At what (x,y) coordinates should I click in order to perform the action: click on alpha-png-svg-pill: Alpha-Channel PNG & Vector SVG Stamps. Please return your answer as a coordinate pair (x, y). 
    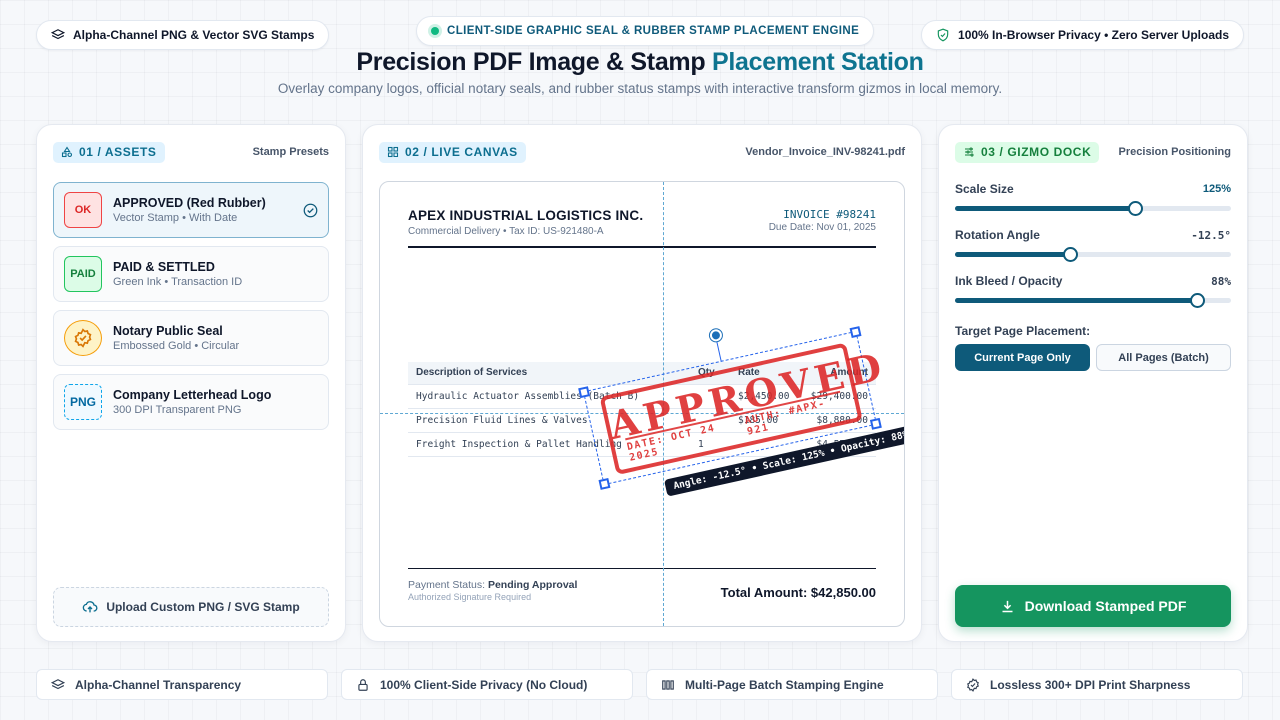
    Looking at the image, I should click on (183, 35).